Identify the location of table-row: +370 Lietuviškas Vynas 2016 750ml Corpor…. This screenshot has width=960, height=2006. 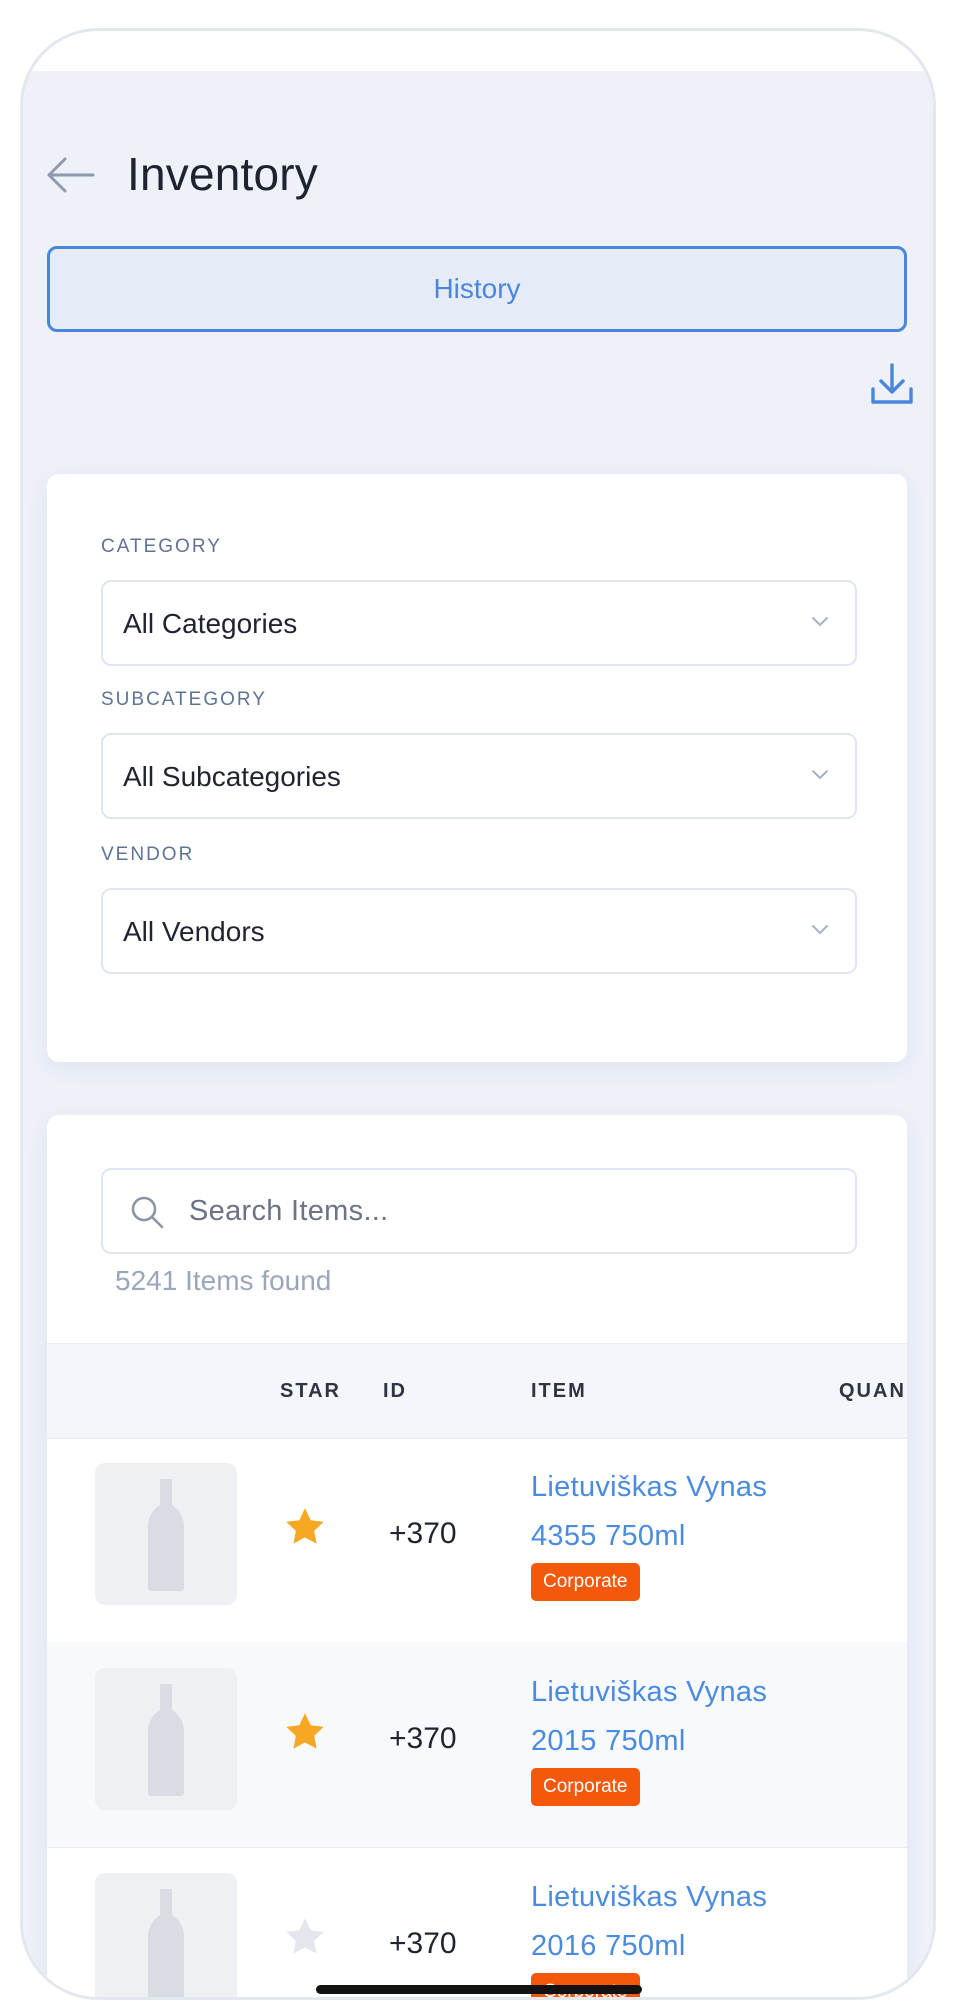
(477, 1922).